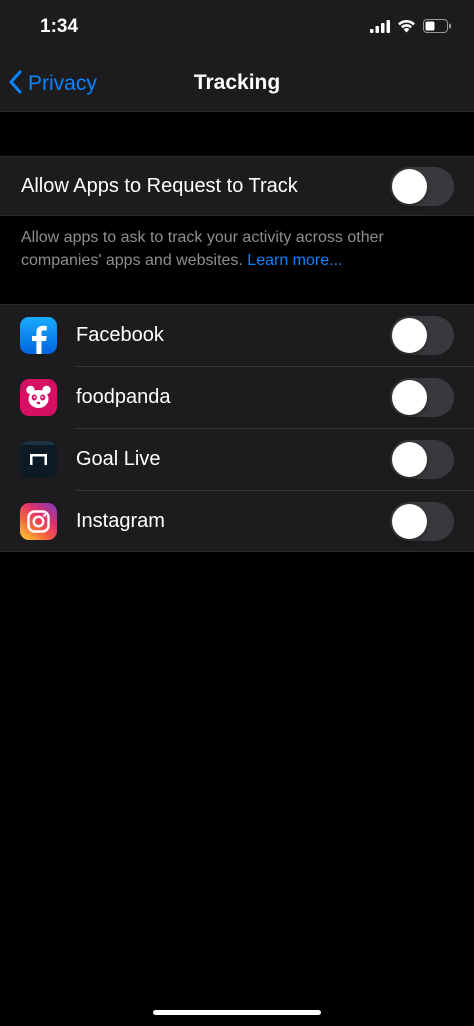 This screenshot has height=1026, width=474. I want to click on foodpanda-icon, so click(38, 397).